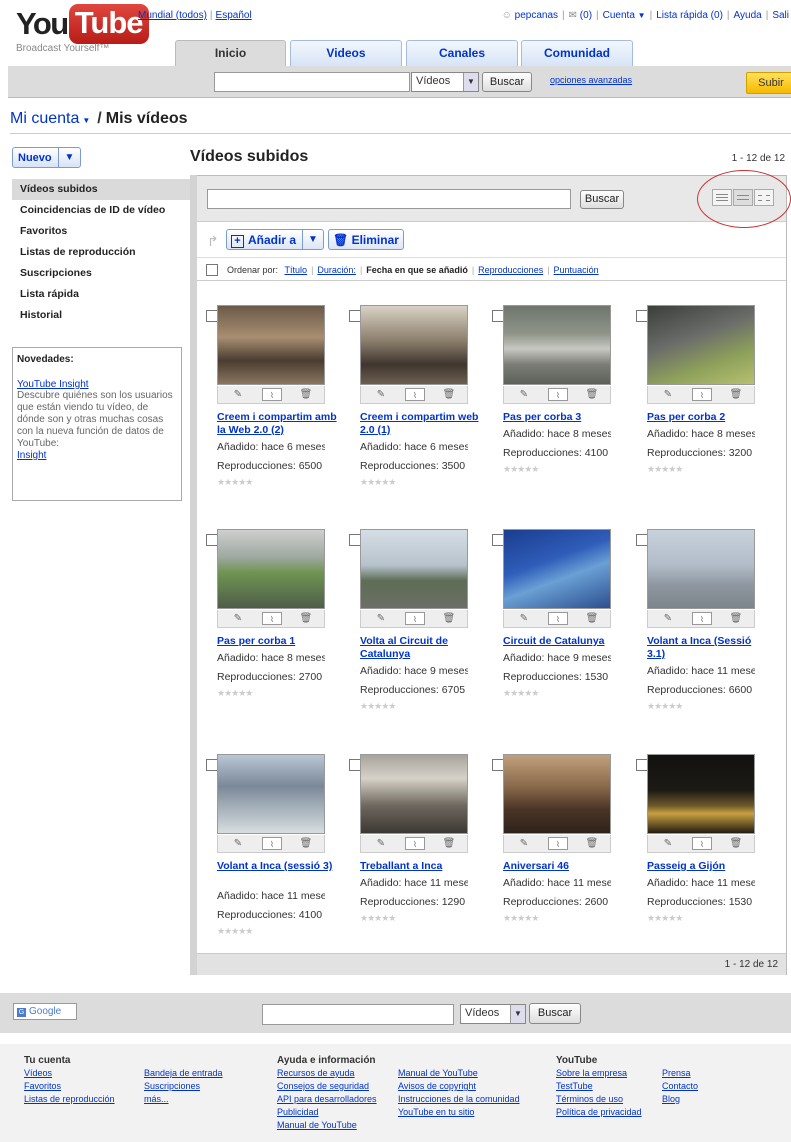 This screenshot has width=791, height=1142. I want to click on footer-link: Prensa, so click(680, 1073).